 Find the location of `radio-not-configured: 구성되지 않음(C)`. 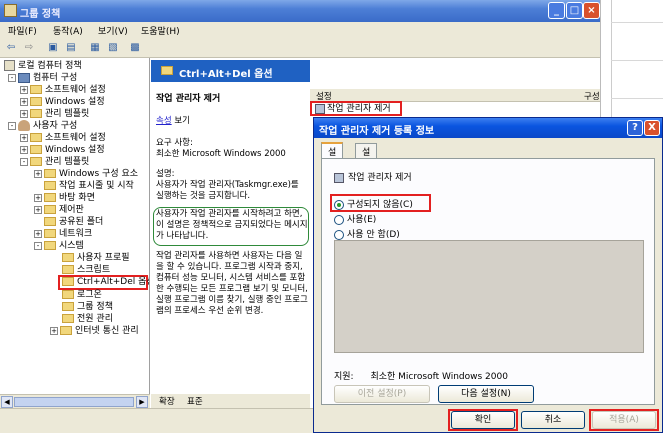

radio-not-configured: 구성되지 않음(C) is located at coordinates (373, 203).